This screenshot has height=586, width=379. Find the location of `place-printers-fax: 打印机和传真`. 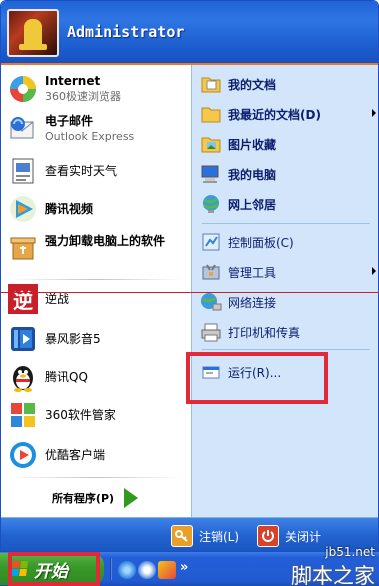

place-printers-fax: 打印机和传真 is located at coordinates (288, 332).